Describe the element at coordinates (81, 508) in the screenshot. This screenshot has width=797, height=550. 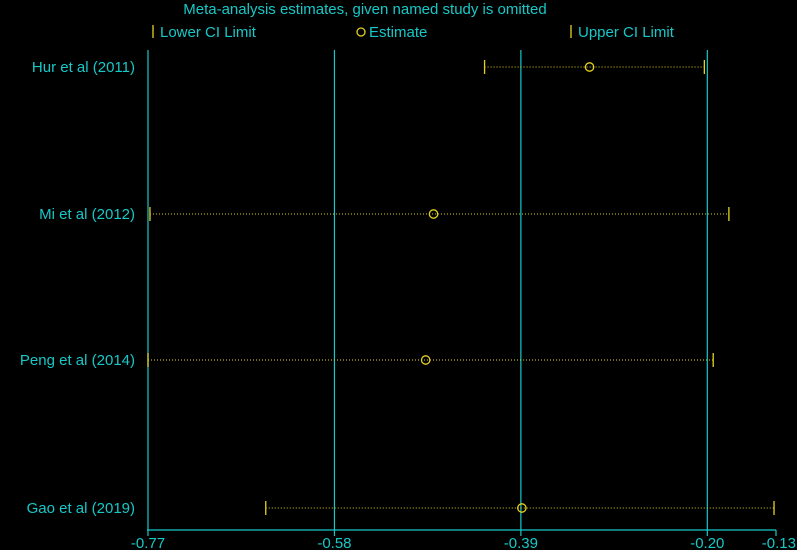
I see `study-label: Gao et al (2019)` at that location.